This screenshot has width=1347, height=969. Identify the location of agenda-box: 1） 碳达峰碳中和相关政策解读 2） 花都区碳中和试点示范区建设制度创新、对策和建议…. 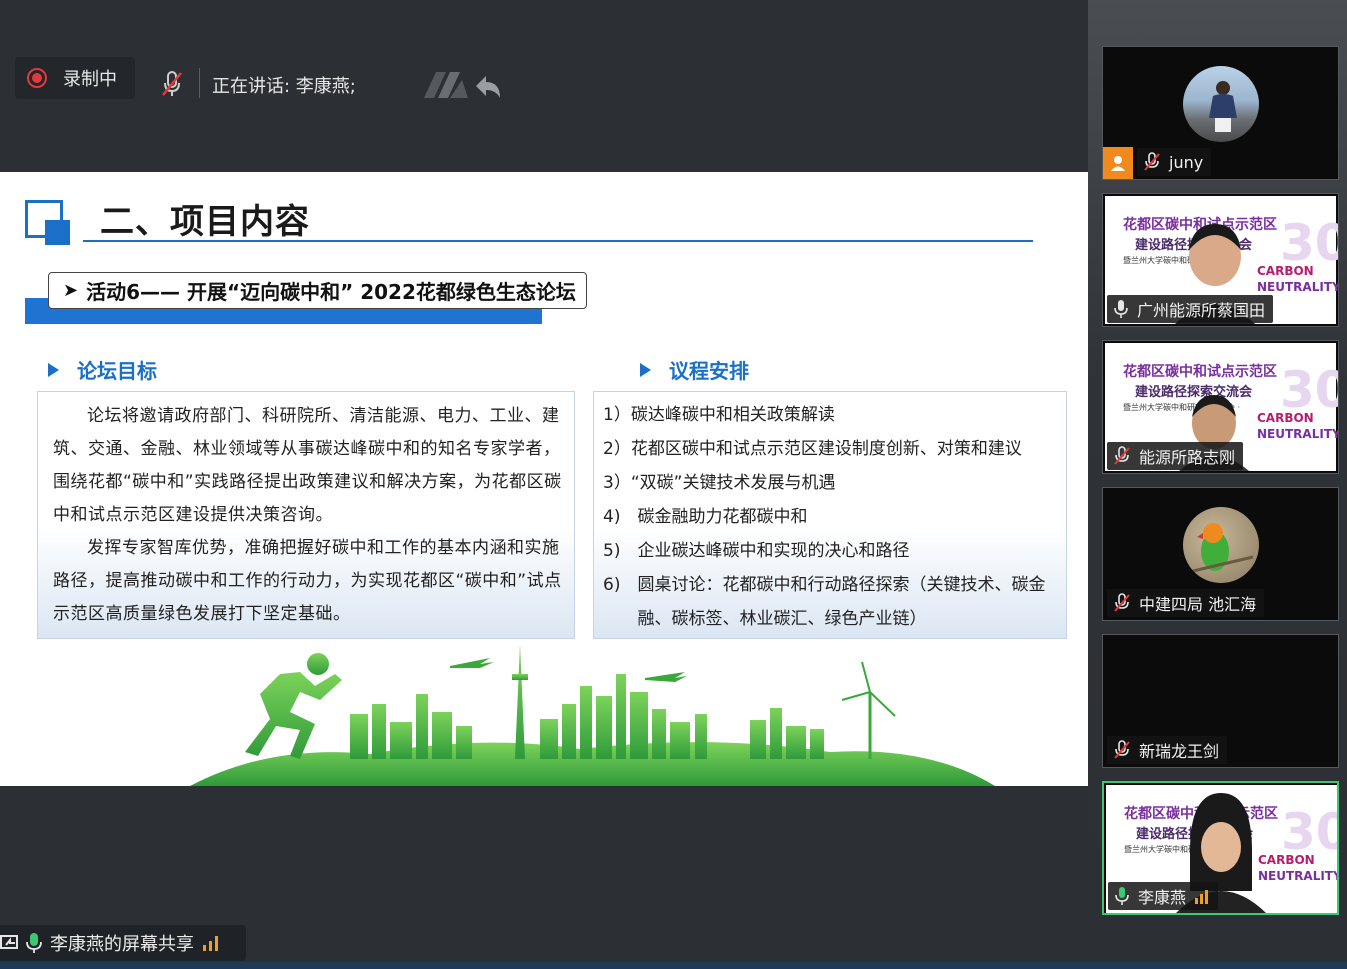
(830, 515).